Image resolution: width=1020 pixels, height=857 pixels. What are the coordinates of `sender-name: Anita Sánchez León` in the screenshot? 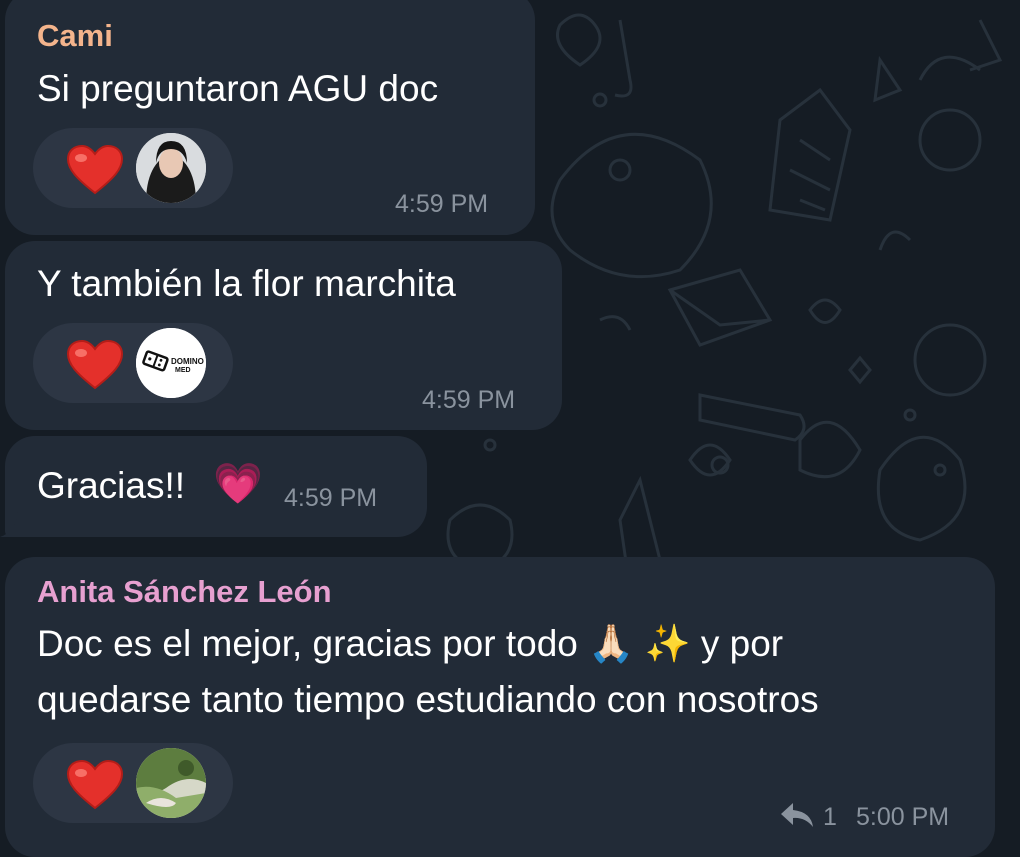 It's located at (184, 592).